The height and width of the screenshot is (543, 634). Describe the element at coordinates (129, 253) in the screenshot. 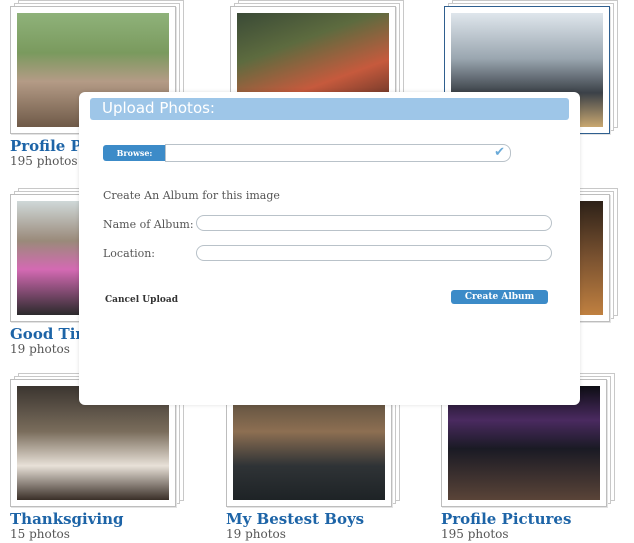

I see `location-label: Location:` at that location.